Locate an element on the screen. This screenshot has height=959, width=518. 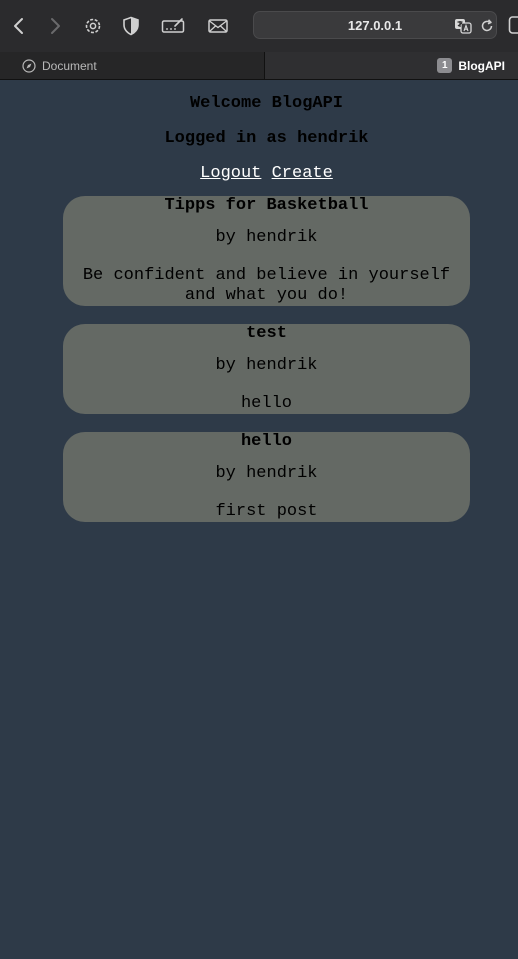
tab-label: Document is located at coordinates (69, 65).